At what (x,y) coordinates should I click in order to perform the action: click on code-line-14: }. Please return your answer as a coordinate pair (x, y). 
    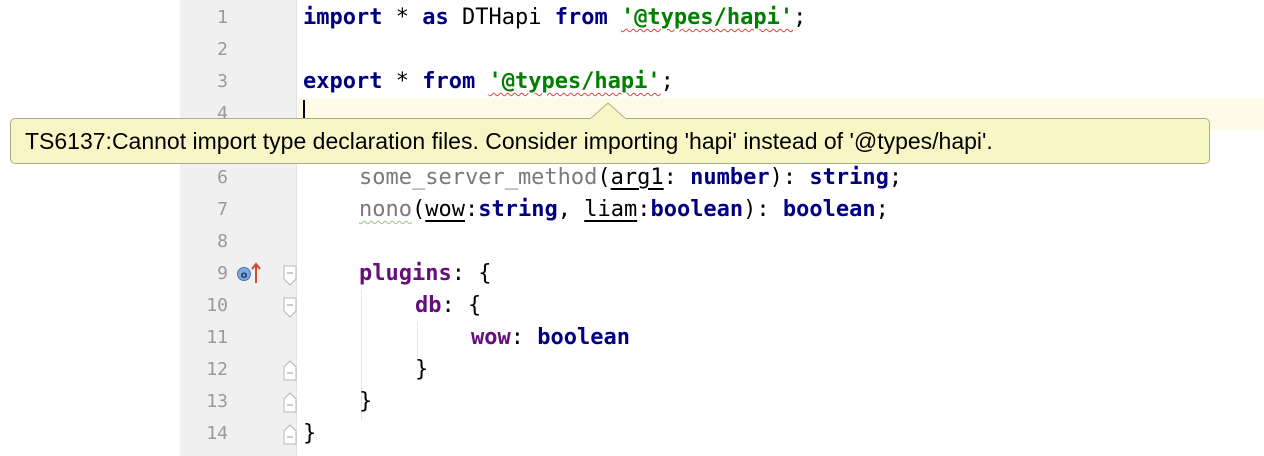
    Looking at the image, I should click on (309, 434).